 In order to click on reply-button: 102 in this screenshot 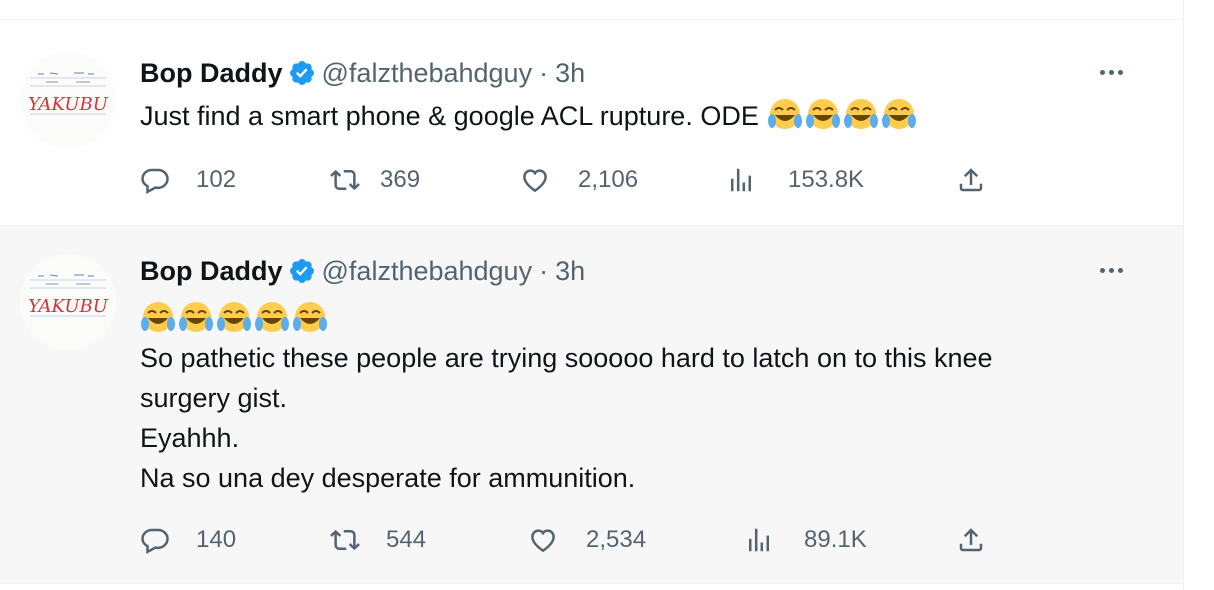, I will do `click(188, 180)`.